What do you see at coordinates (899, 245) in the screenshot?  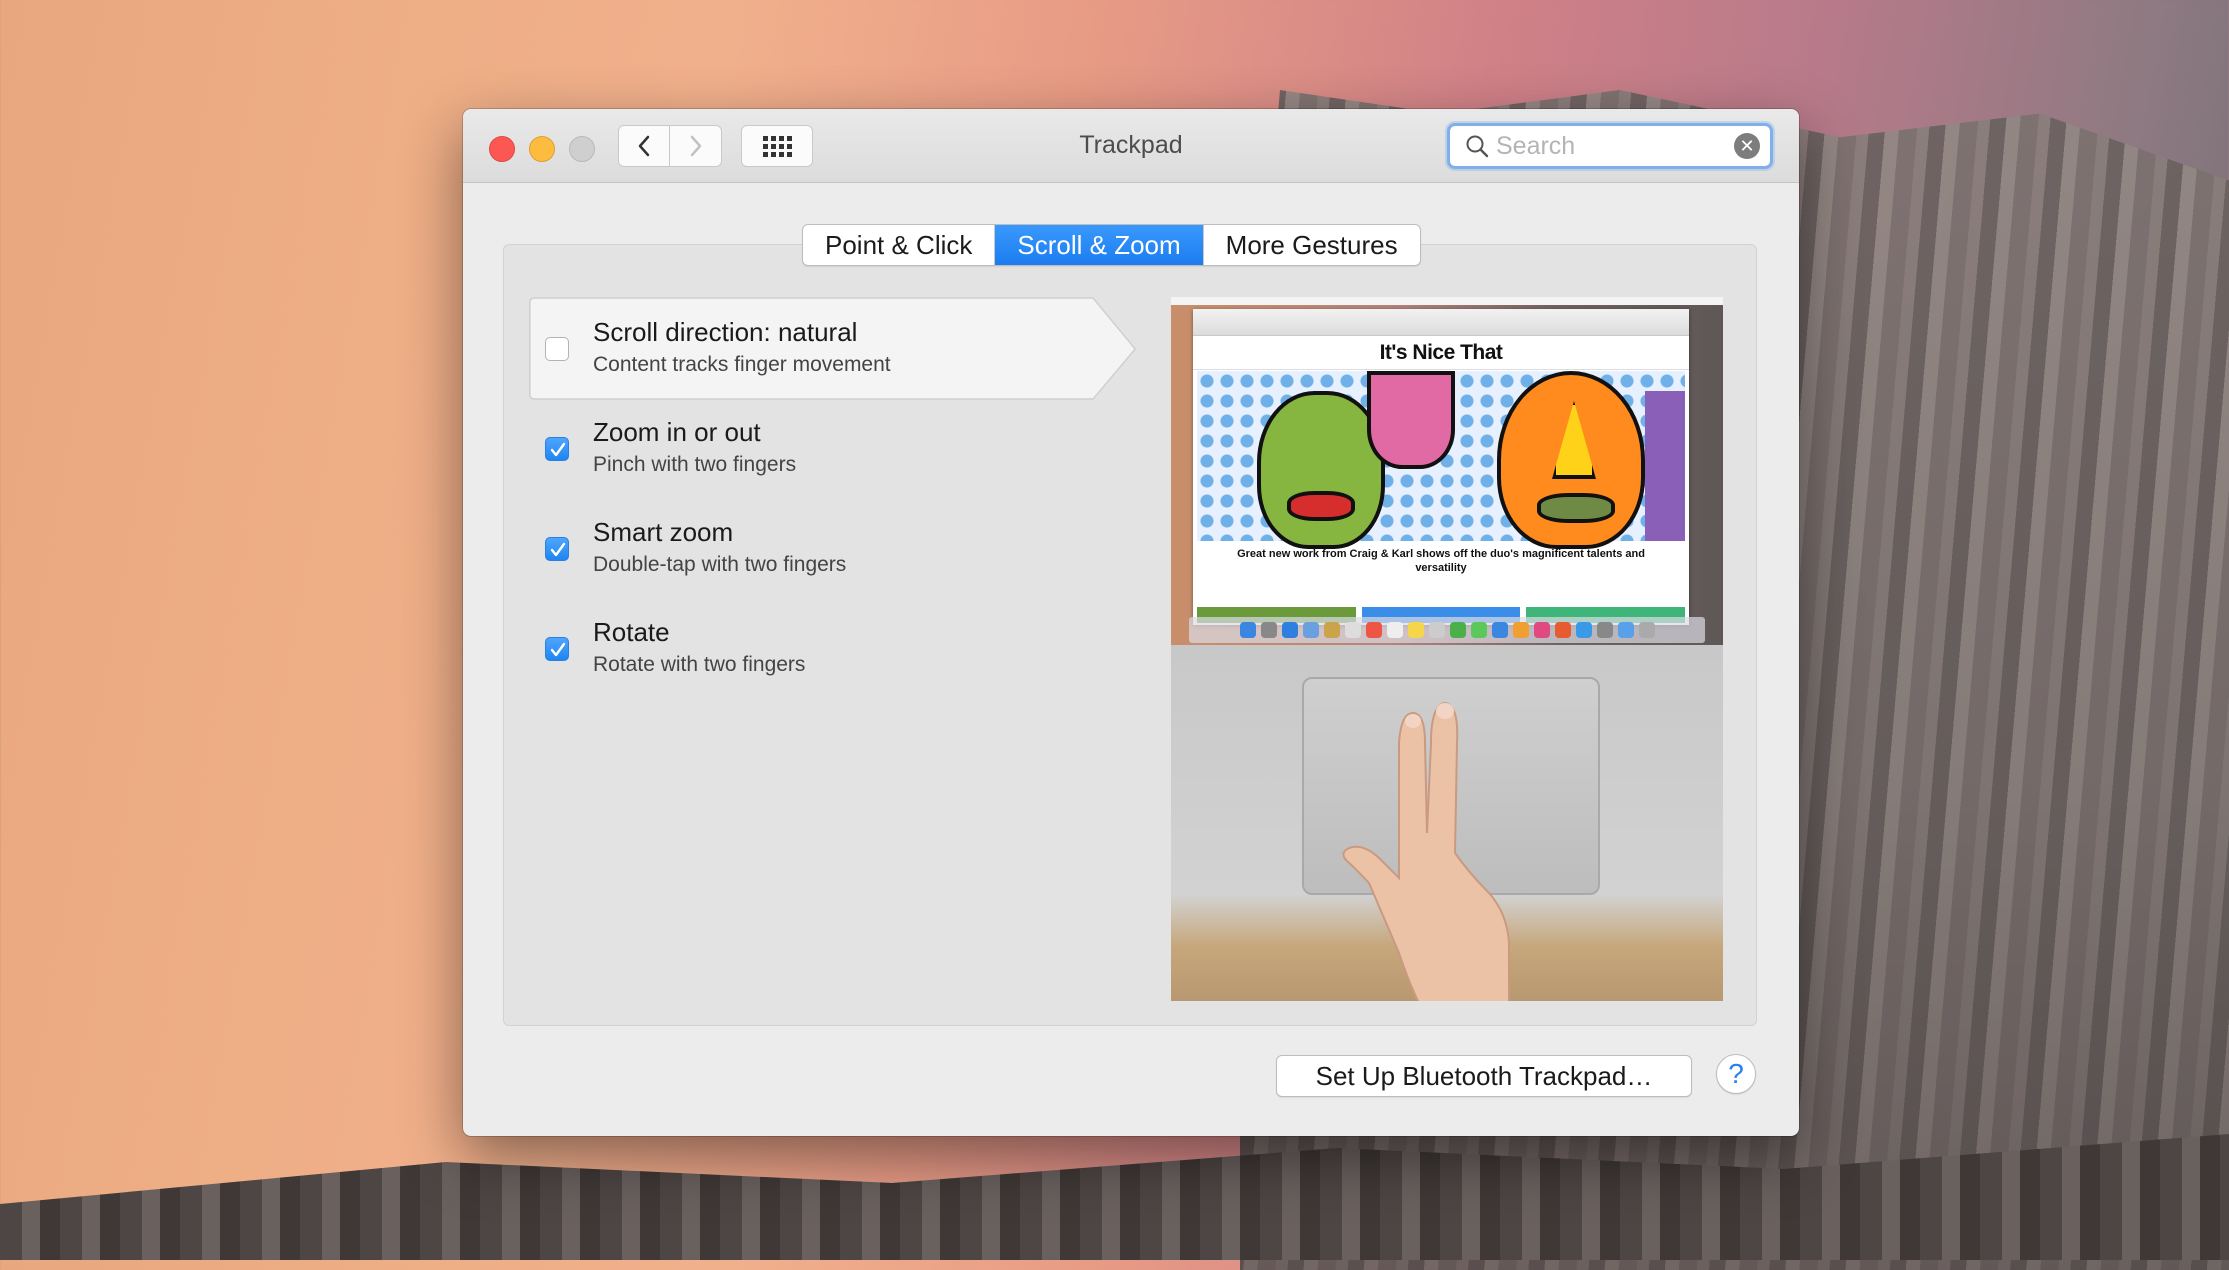 I see `tab-point-and-click: Point & Click` at bounding box center [899, 245].